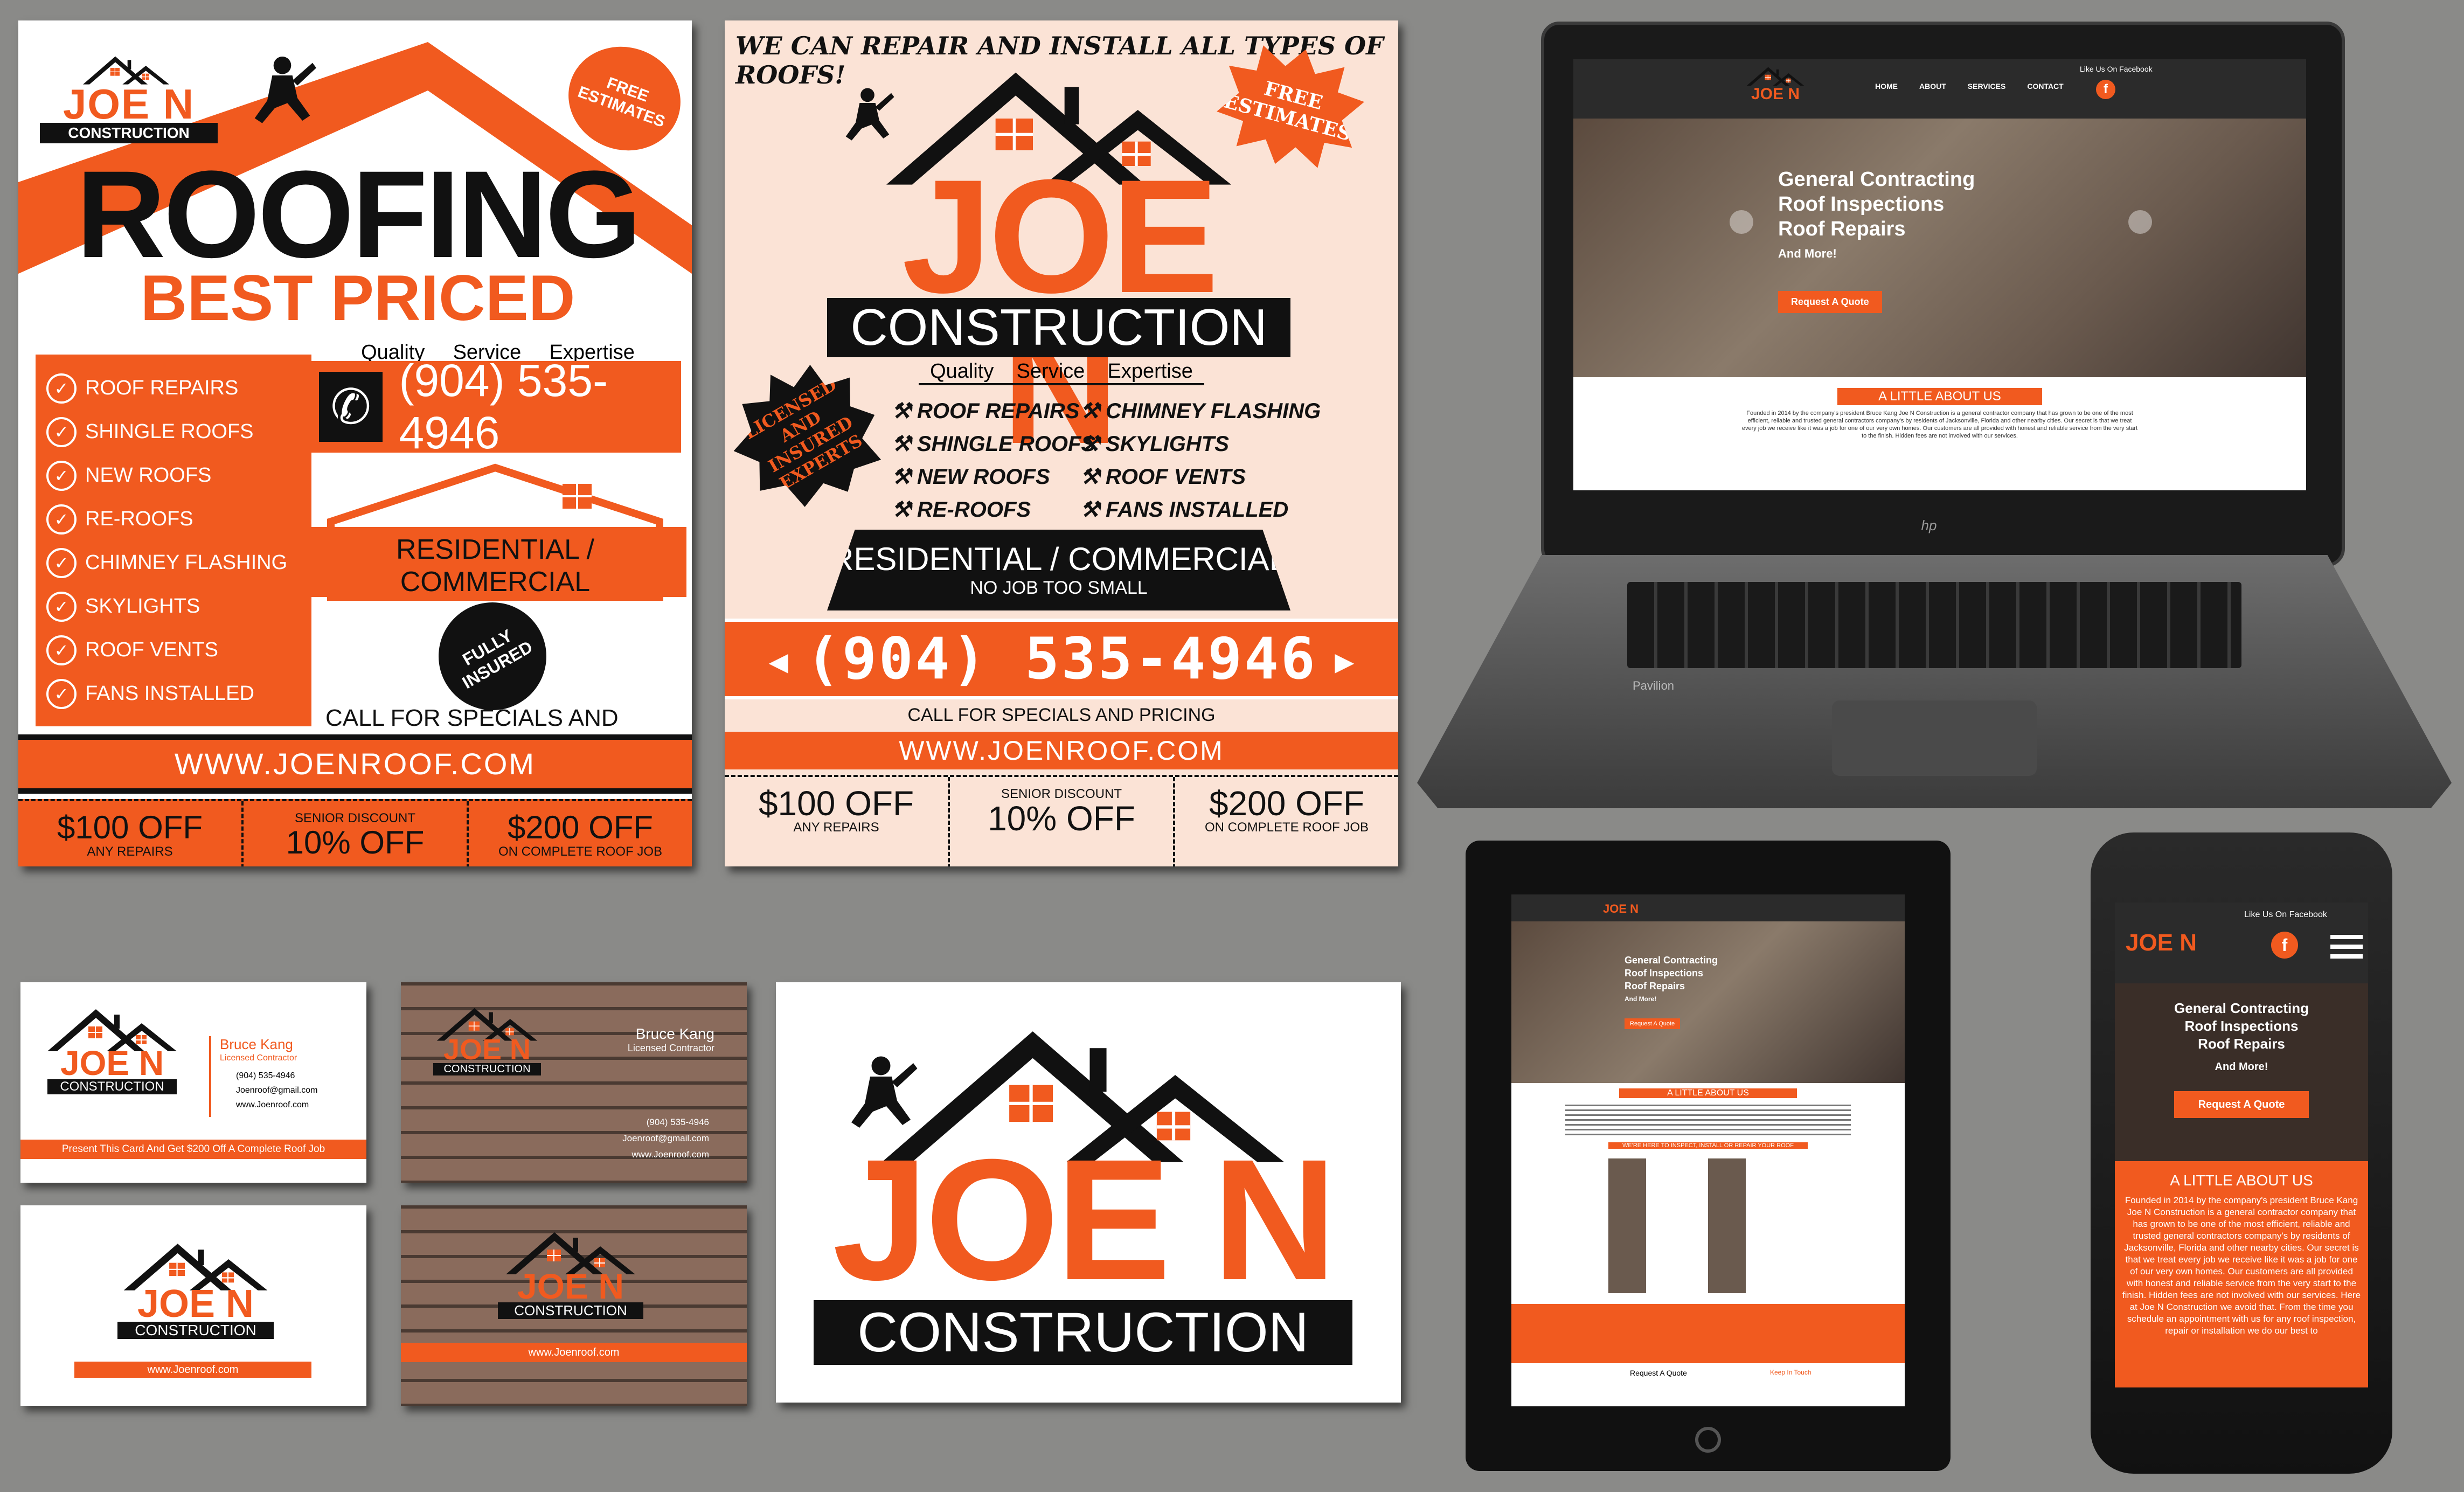 The width and height of the screenshot is (2464, 1492). I want to click on slider-prev-icon, so click(1741, 222).